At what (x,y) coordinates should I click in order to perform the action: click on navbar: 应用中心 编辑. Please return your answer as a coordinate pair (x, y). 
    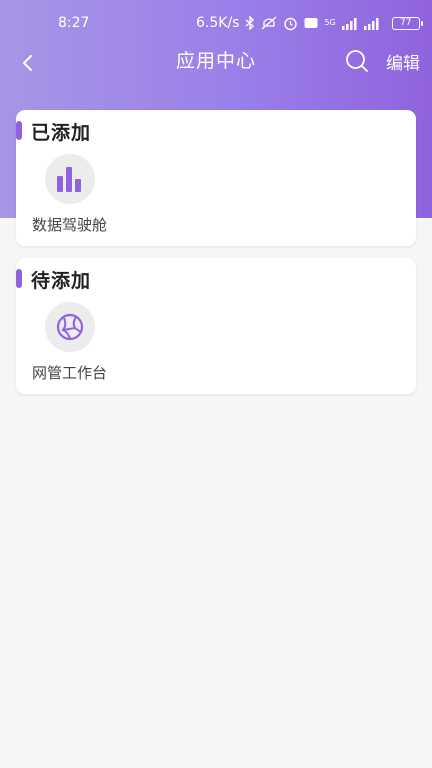
    Looking at the image, I should click on (216, 60).